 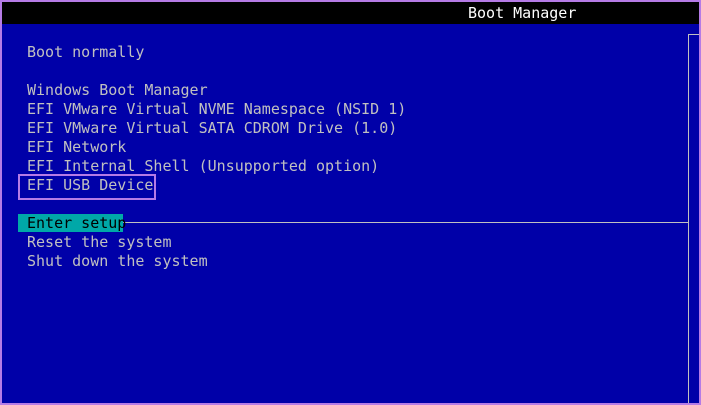 I want to click on boot-entry-efi-network: EFI Network, so click(x=76, y=147).